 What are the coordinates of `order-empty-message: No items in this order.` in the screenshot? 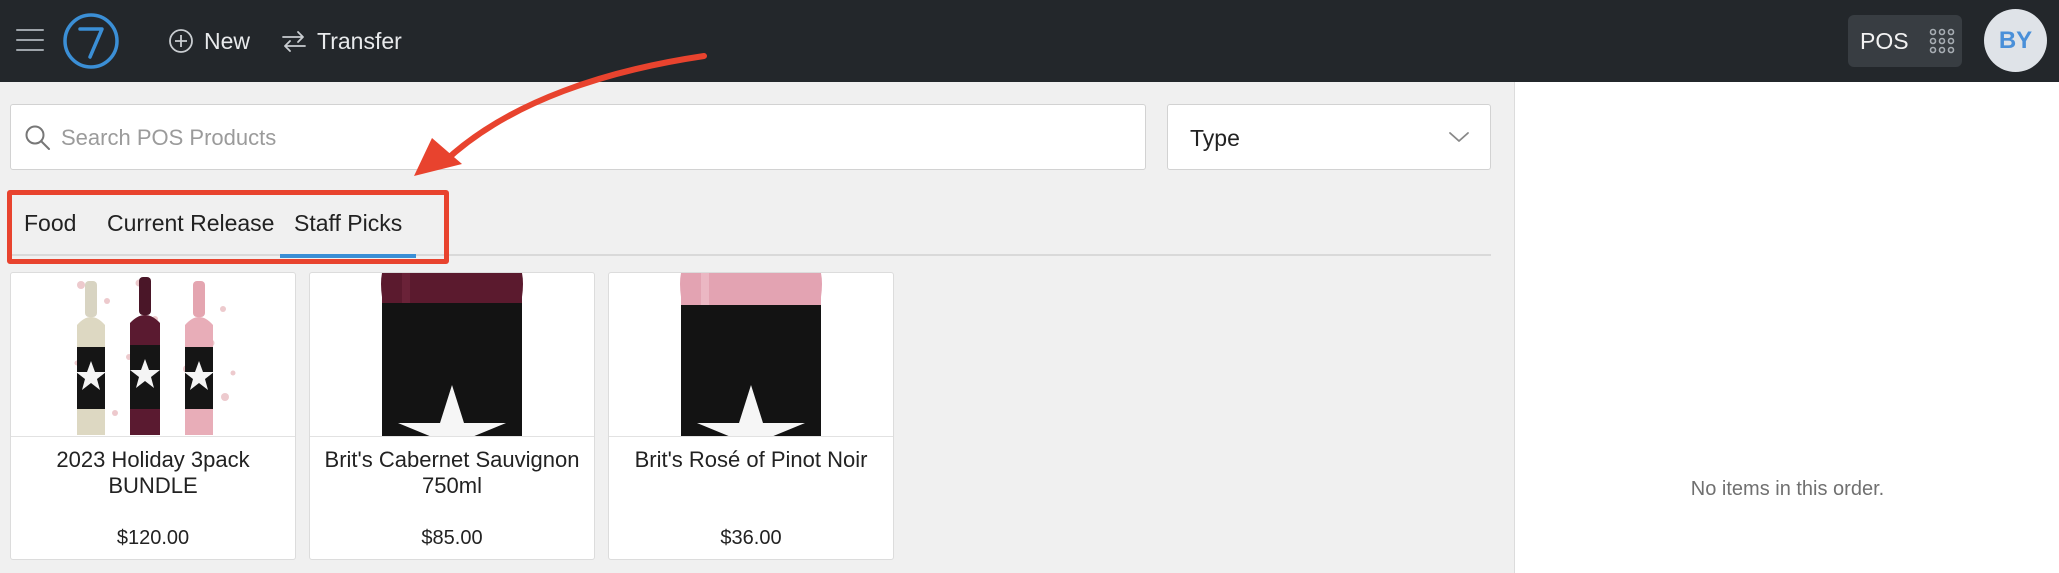 It's located at (1787, 489).